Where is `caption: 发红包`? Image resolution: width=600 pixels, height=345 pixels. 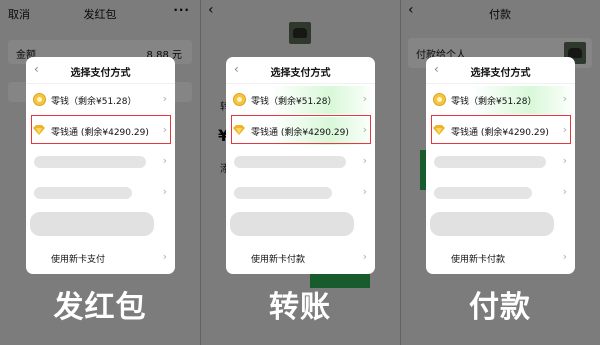 caption: 发红包 is located at coordinates (100, 307).